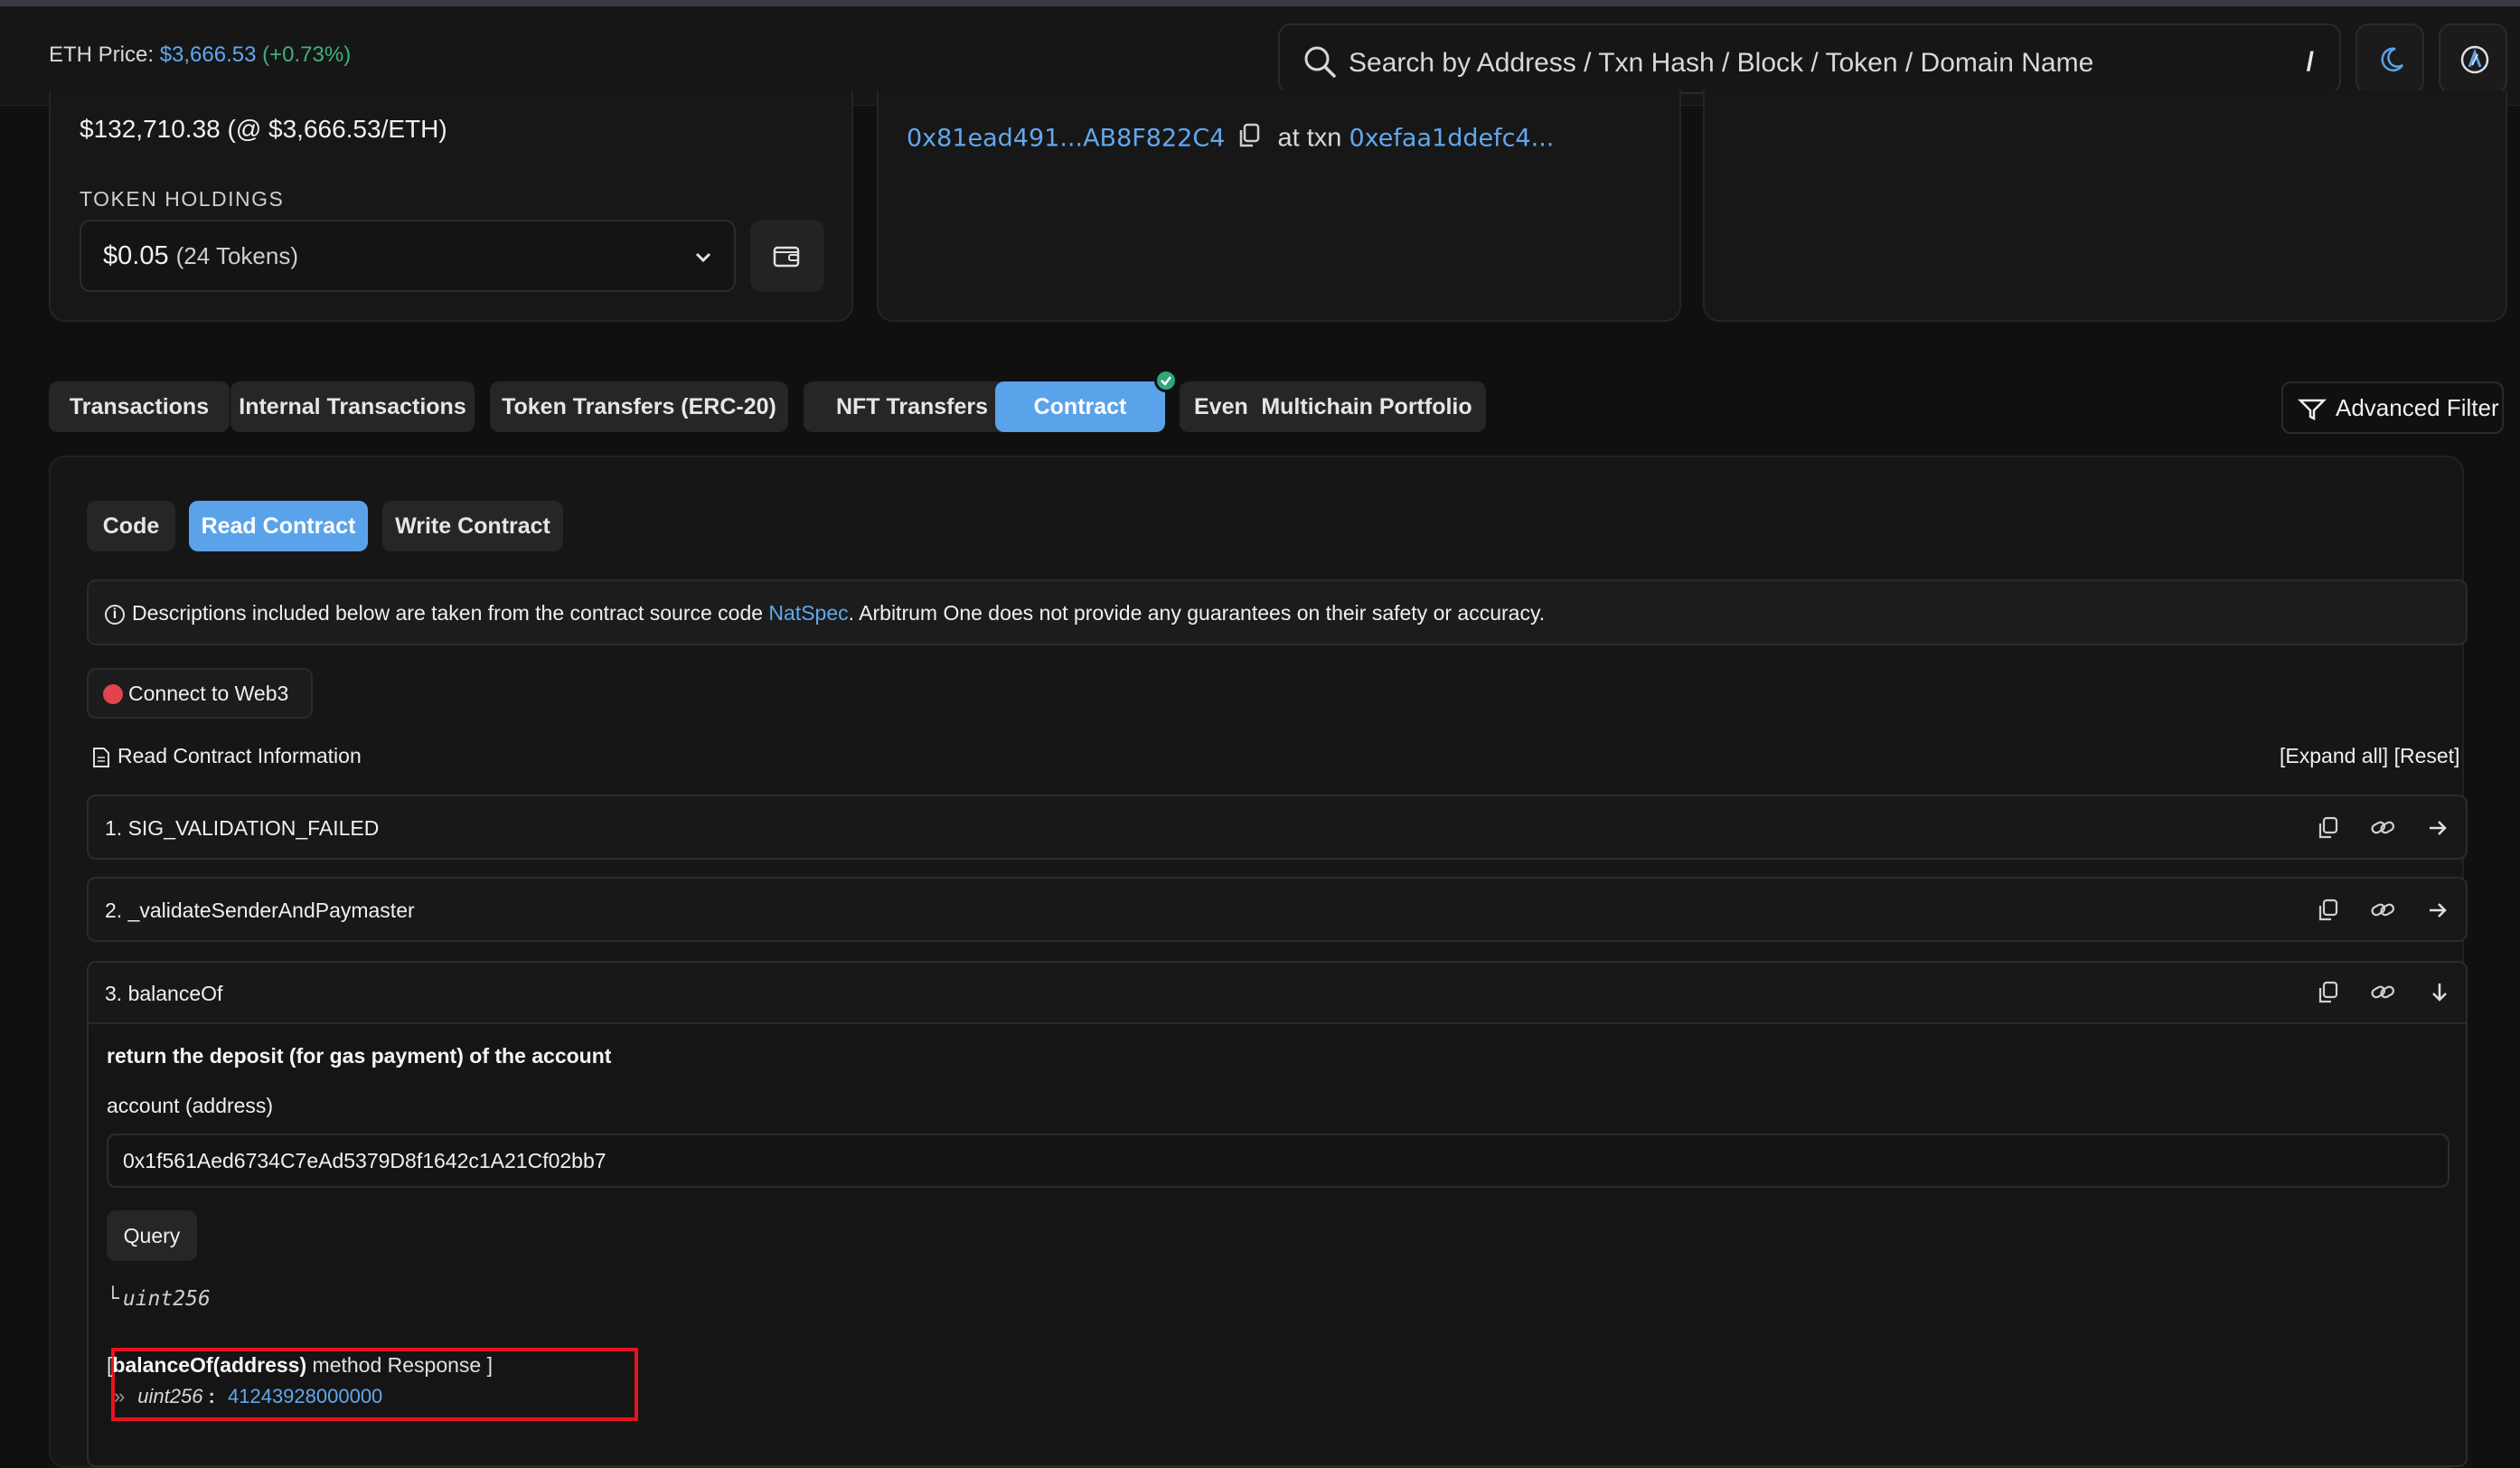 This screenshot has height=1468, width=2520. Describe the element at coordinates (190, 1105) in the screenshot. I see `argument-label: account (address)` at that location.